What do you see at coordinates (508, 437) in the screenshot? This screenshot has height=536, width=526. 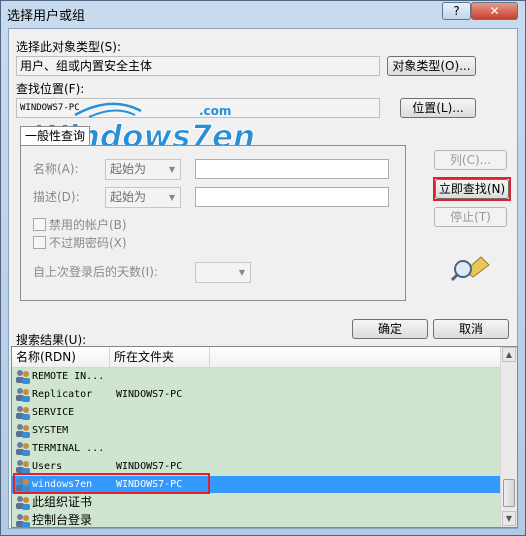 I see `results-scrollbar: ▲ ▼` at bounding box center [508, 437].